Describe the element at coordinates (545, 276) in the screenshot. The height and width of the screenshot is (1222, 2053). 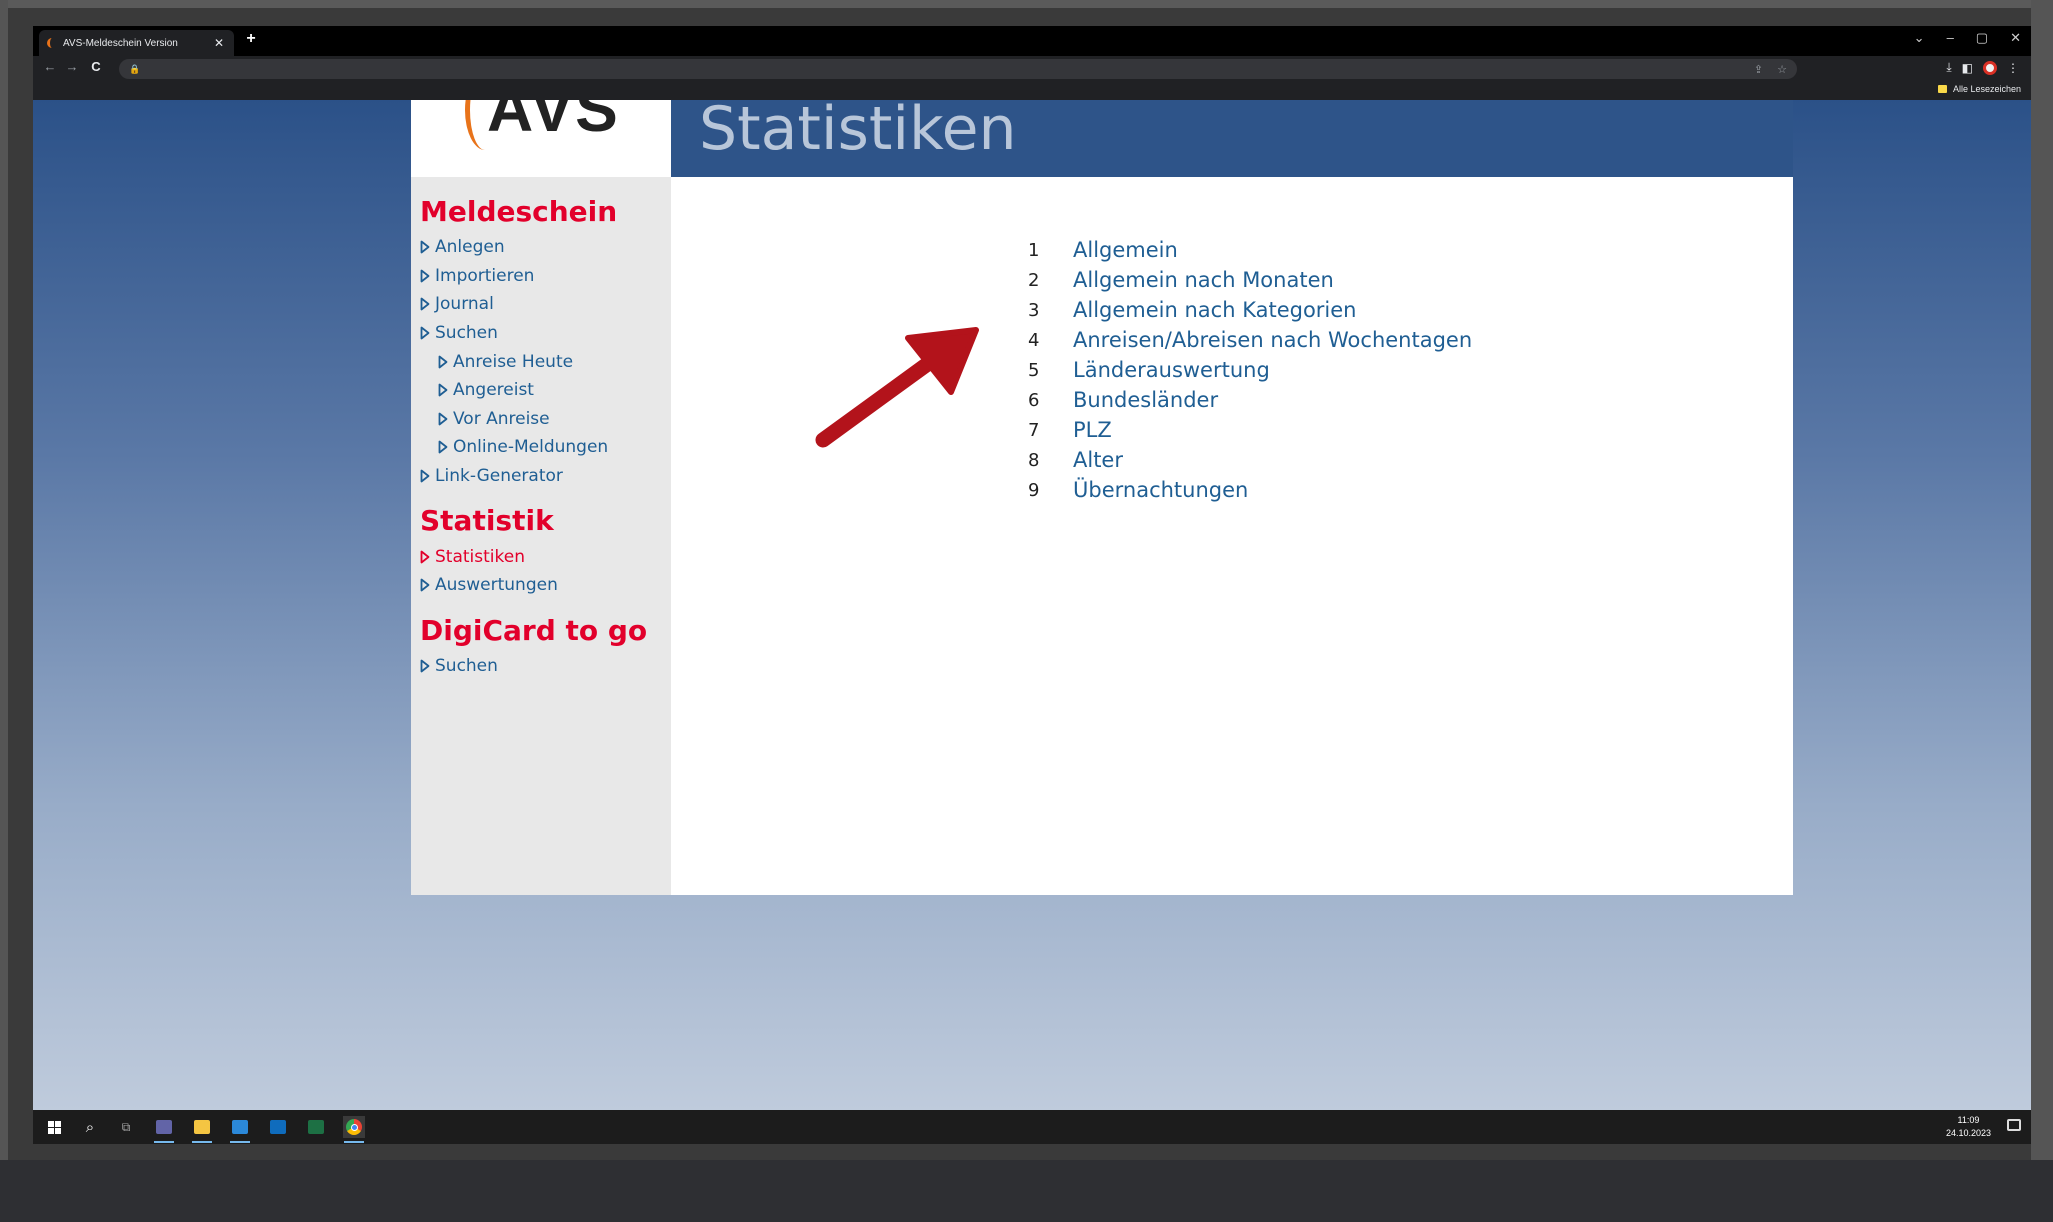
I see `sidebar-link-importieren: Importieren` at that location.